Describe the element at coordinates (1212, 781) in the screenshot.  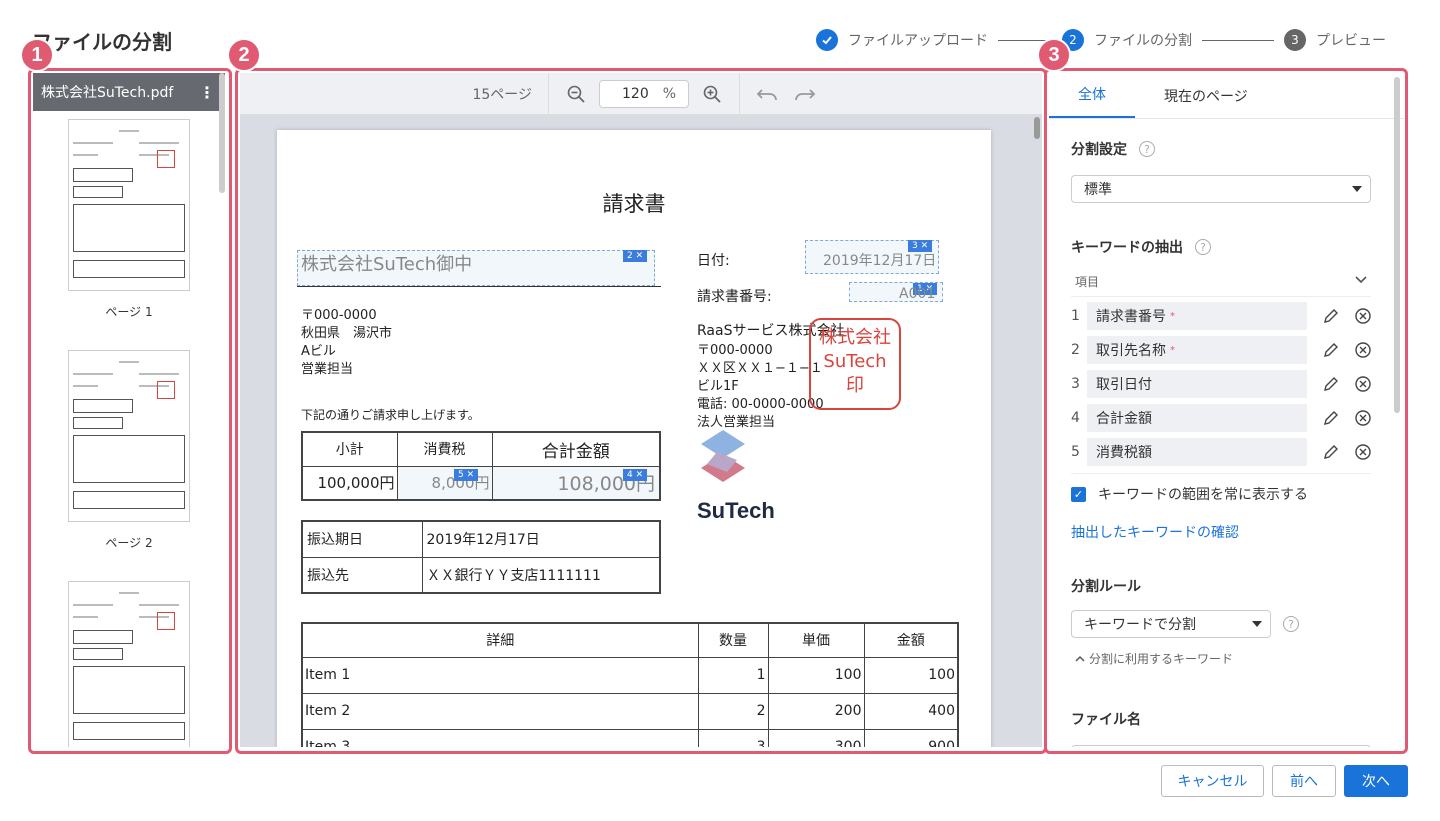
I see `cancel-button: キャンセル` at that location.